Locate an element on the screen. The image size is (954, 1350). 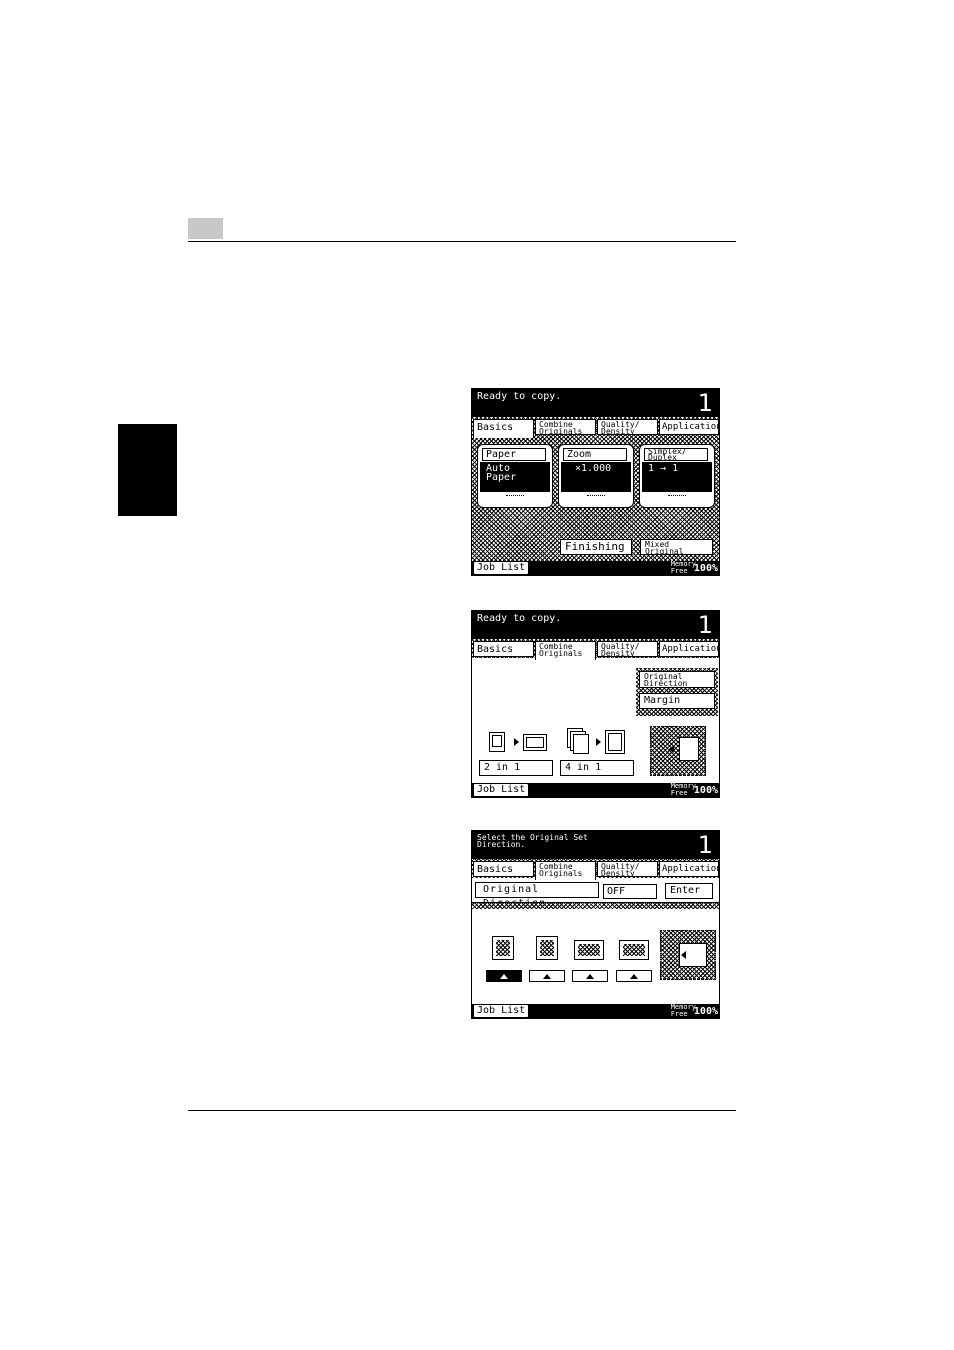
options-group: Original Direction Margin is located at coordinates (677, 692).